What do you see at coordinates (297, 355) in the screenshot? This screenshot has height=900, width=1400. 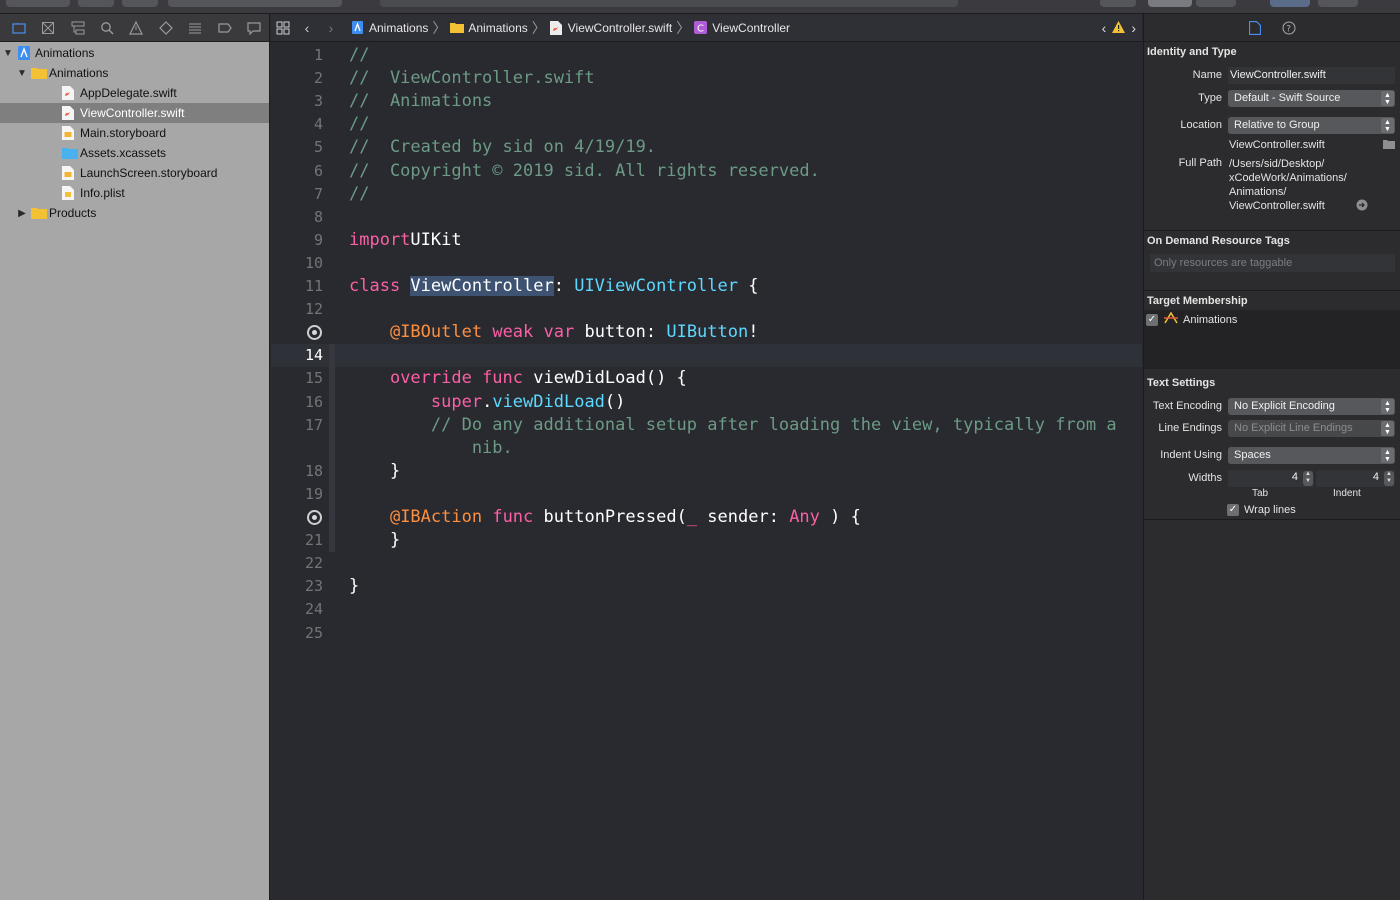 I see `line-number: 14` at bounding box center [297, 355].